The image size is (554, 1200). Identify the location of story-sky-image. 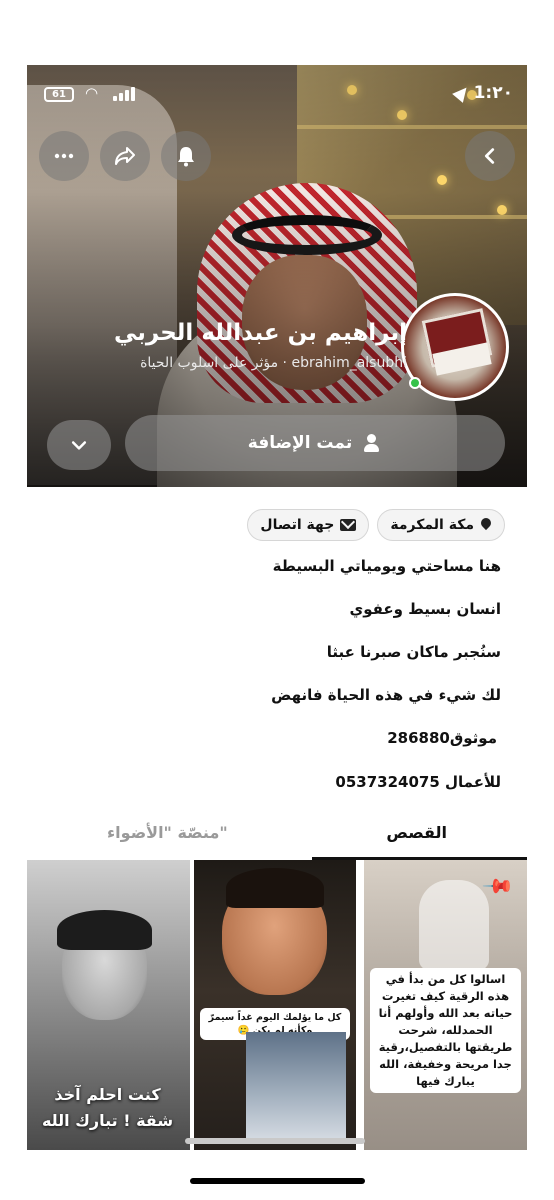
(296, 1087).